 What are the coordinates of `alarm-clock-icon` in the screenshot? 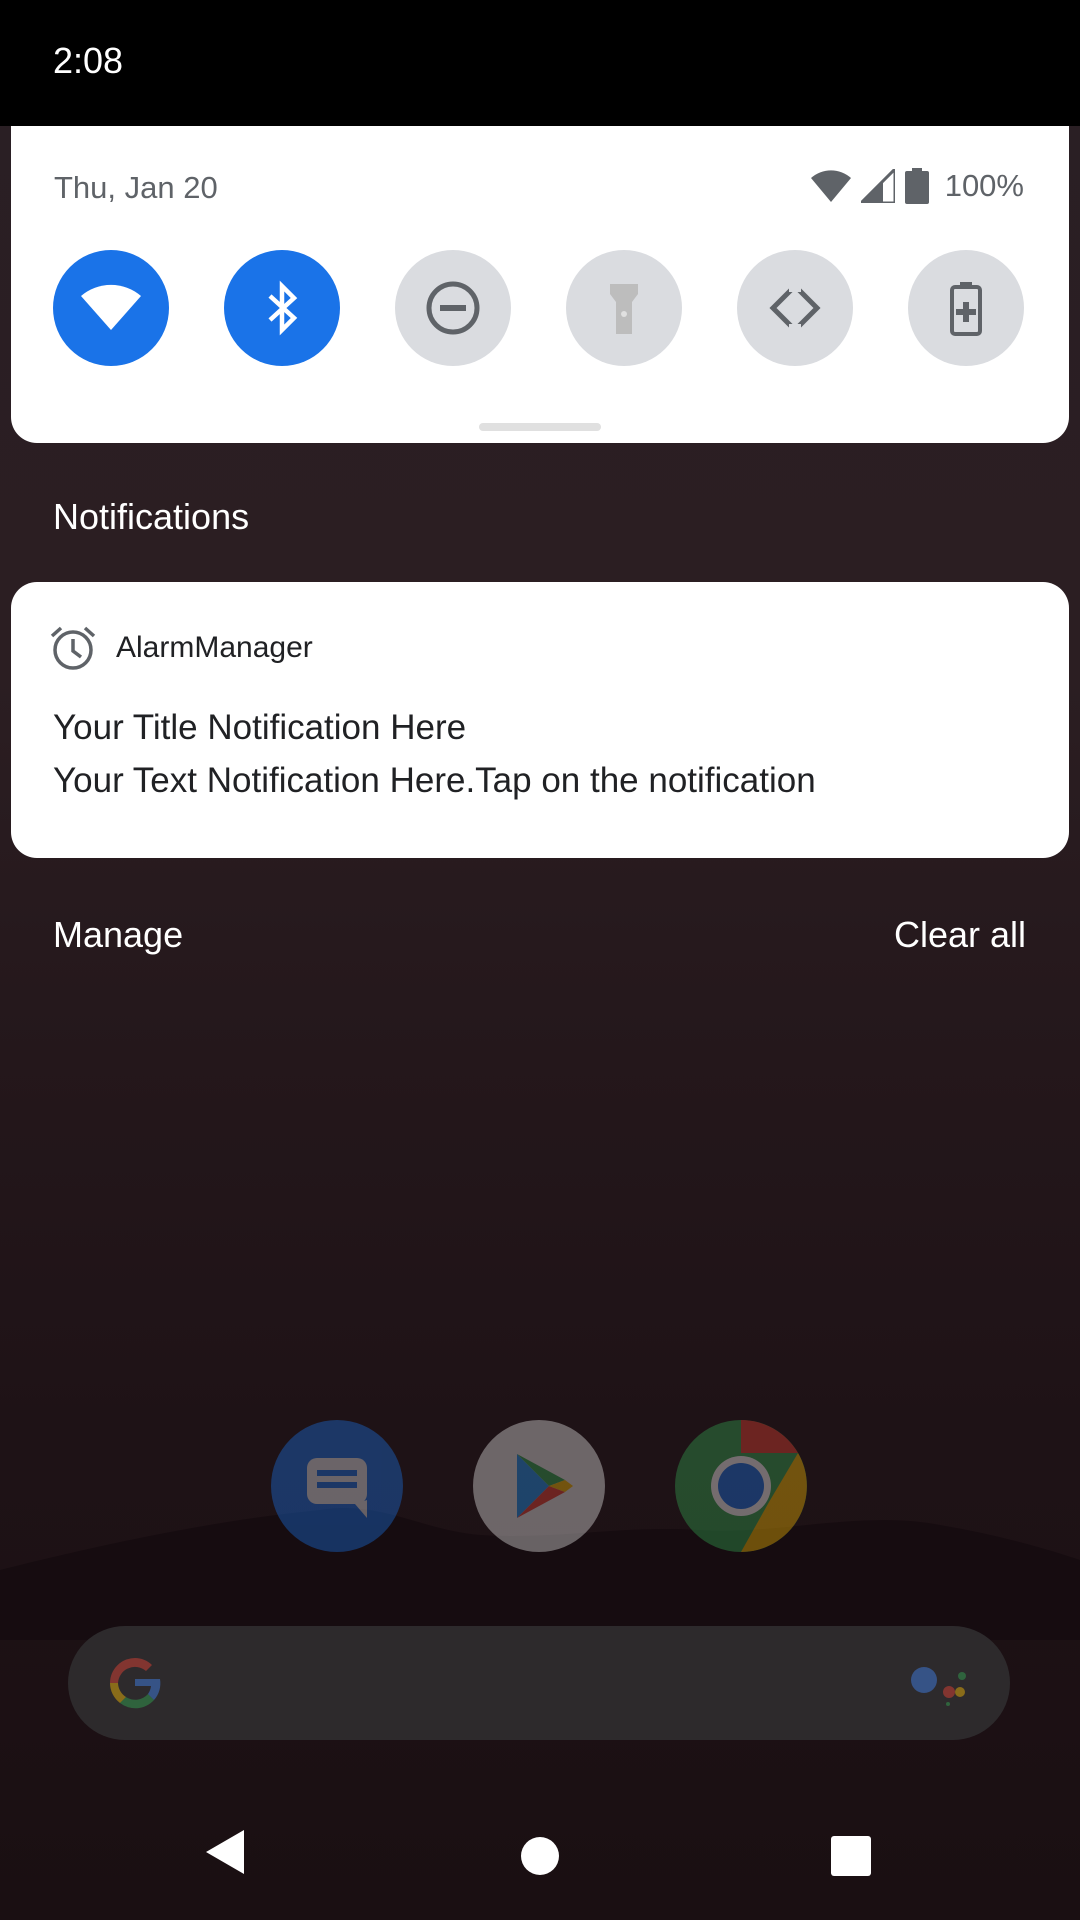 It's located at (73, 648).